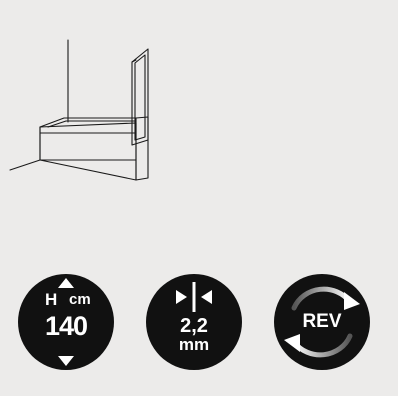 This screenshot has height=396, width=398. Describe the element at coordinates (66, 361) in the screenshot. I see `arrow-down-icon` at that location.